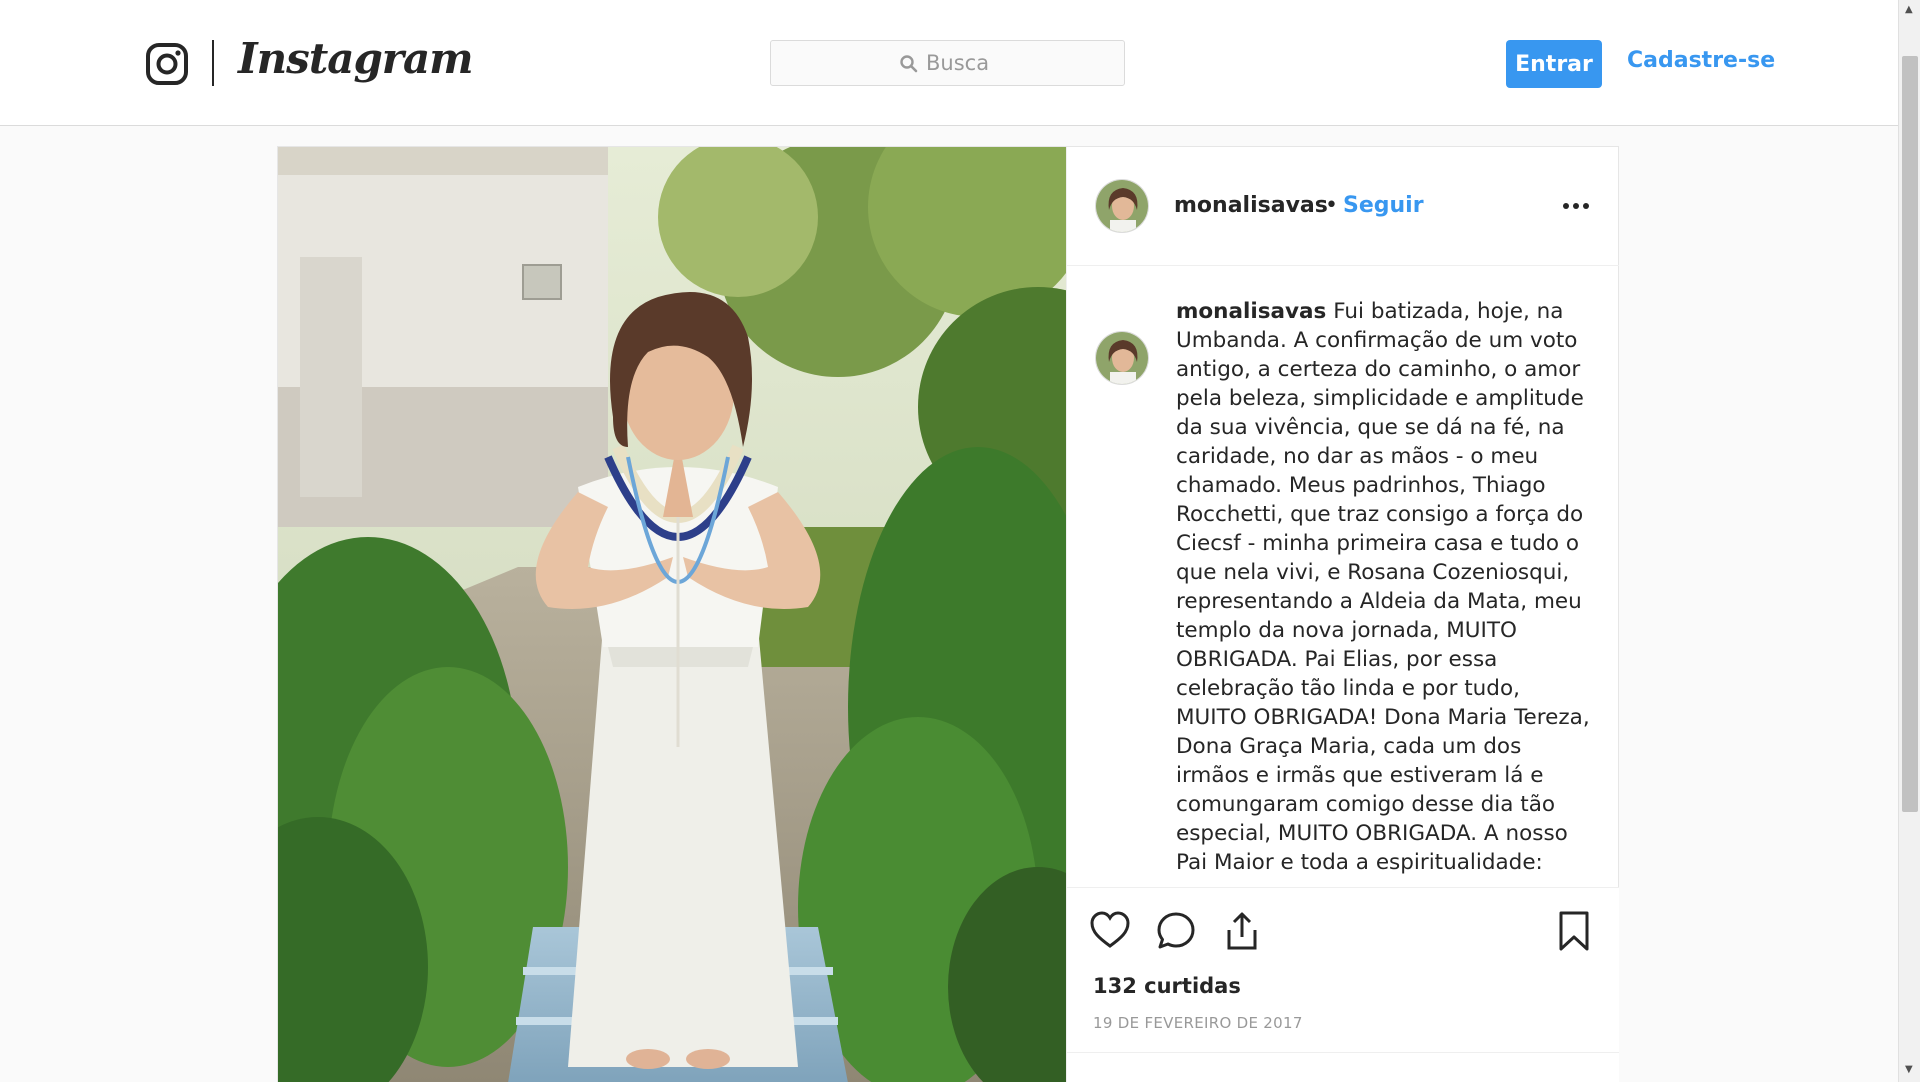 This screenshot has height=1082, width=1920. What do you see at coordinates (1343, 984) in the screenshot?
I see `actions-bar: 132 curtidas 19 DE FEVEREIRO DE 2017` at bounding box center [1343, 984].